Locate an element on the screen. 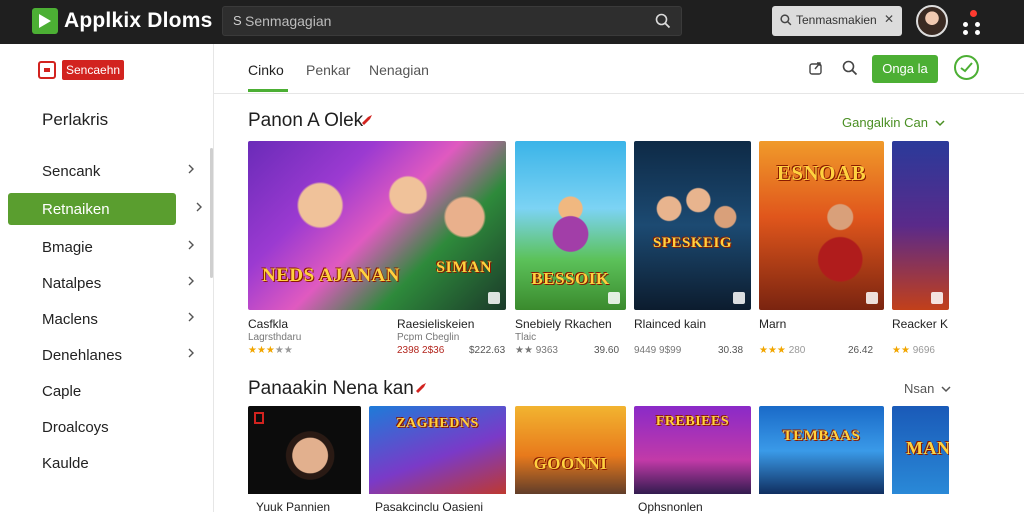 Image resolution: width=1024 pixels, height=514 pixels. game-card: TEMBAAS is located at coordinates (821, 451).